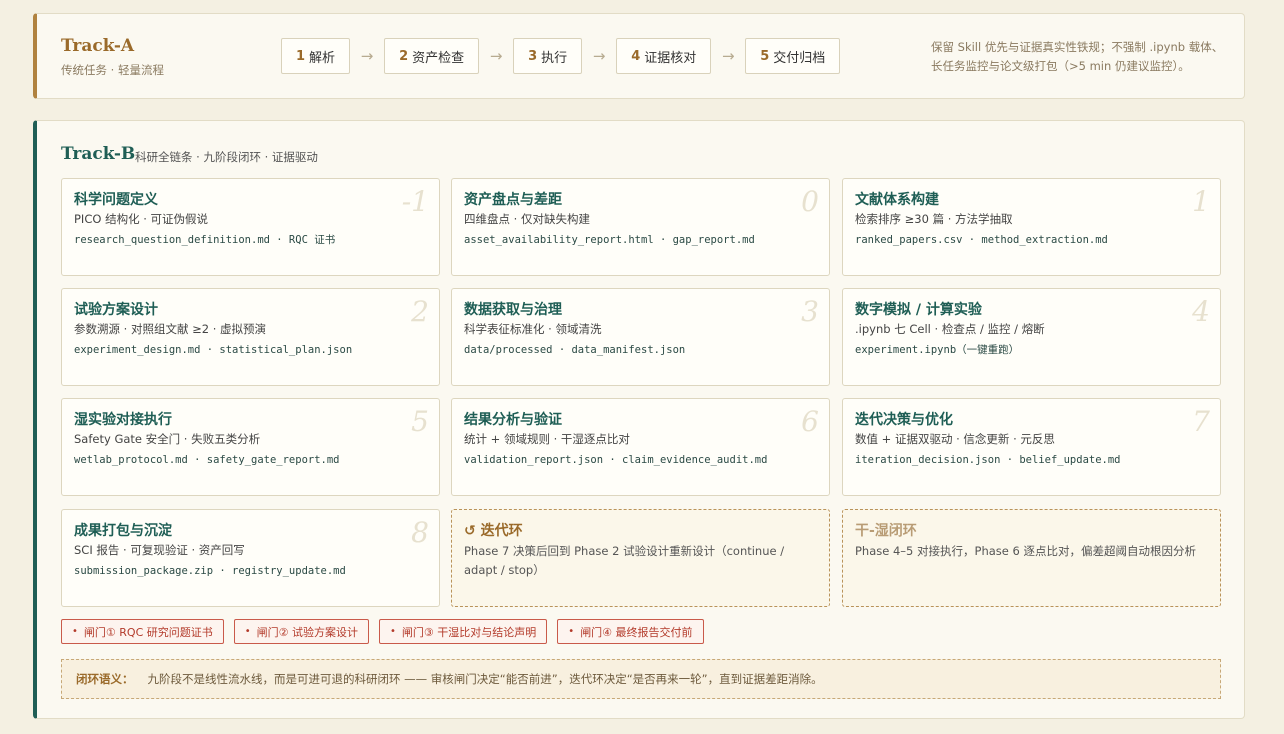 This screenshot has width=1284, height=734. I want to click on step-execute: 3 执行, so click(548, 56).